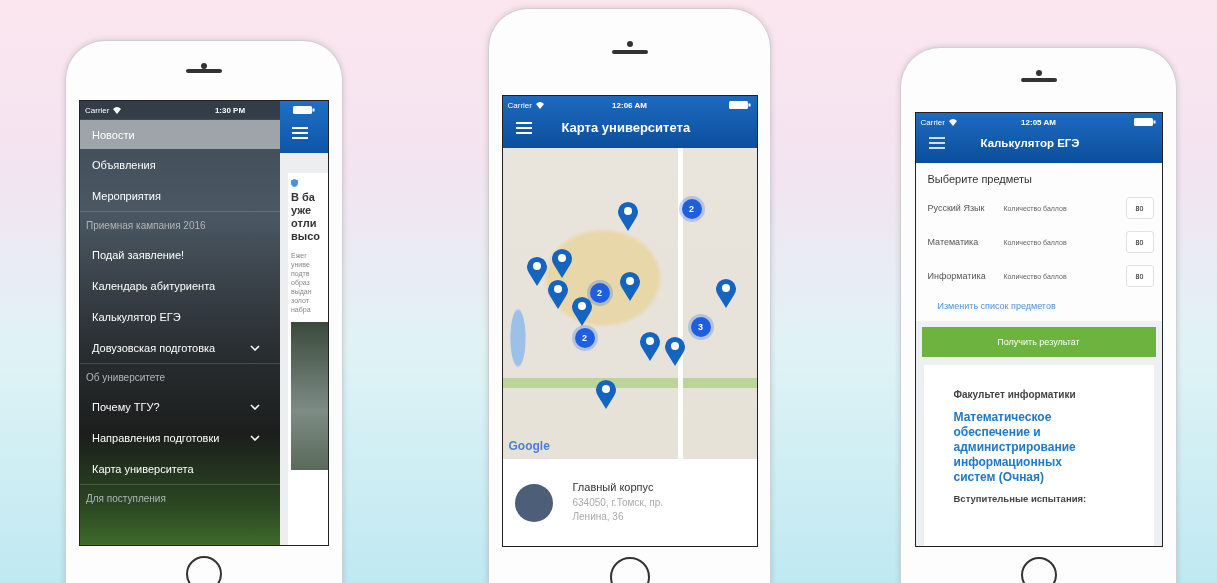  What do you see at coordinates (180, 316) in the screenshot?
I see `menu-item: Калькулятор ЕГЭ` at bounding box center [180, 316].